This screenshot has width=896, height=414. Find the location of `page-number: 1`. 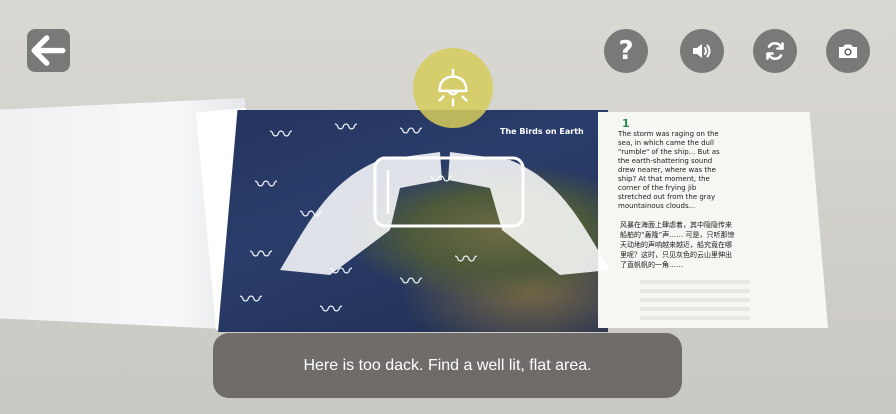

page-number: 1 is located at coordinates (626, 123).